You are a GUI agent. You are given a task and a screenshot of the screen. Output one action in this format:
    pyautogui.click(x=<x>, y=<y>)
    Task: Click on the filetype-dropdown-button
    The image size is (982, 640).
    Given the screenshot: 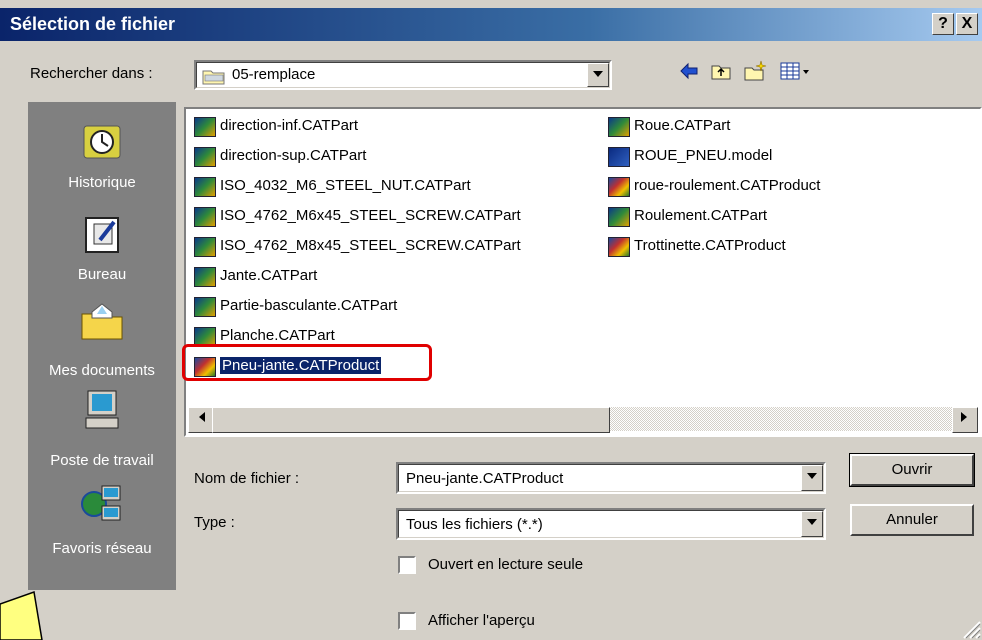 What is the action you would take?
    pyautogui.click(x=812, y=524)
    